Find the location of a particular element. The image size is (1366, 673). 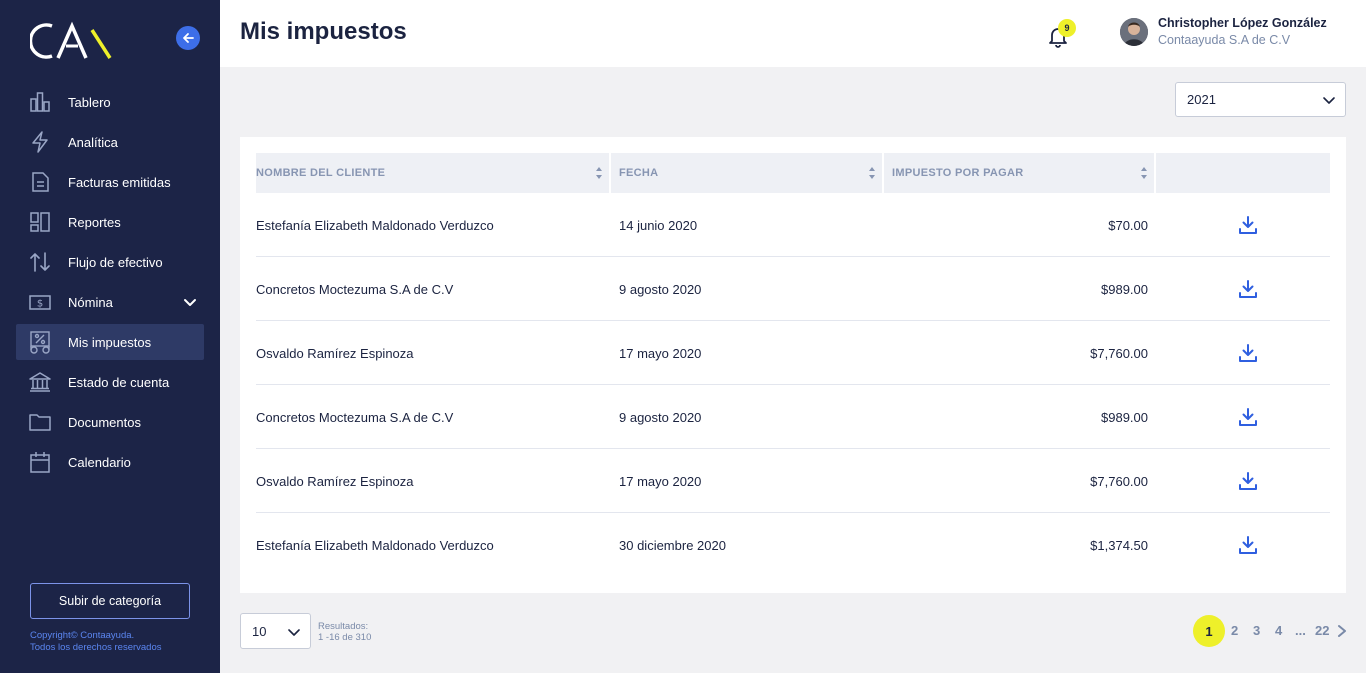

sidebar-item-estado-cuenta: Estado de cuenta is located at coordinates (110, 382).